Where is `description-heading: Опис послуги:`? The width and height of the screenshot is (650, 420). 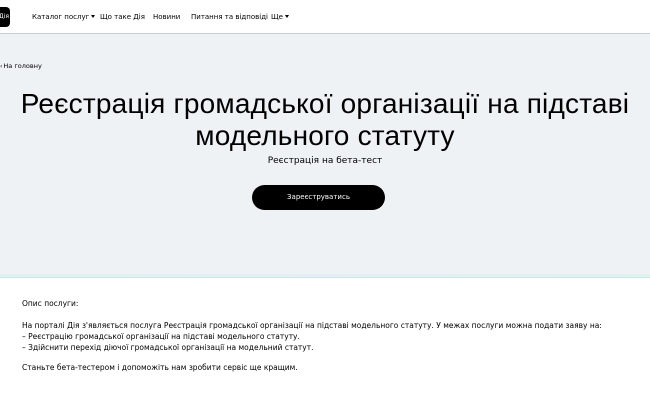
description-heading: Опис послуги: is located at coordinates (50, 303).